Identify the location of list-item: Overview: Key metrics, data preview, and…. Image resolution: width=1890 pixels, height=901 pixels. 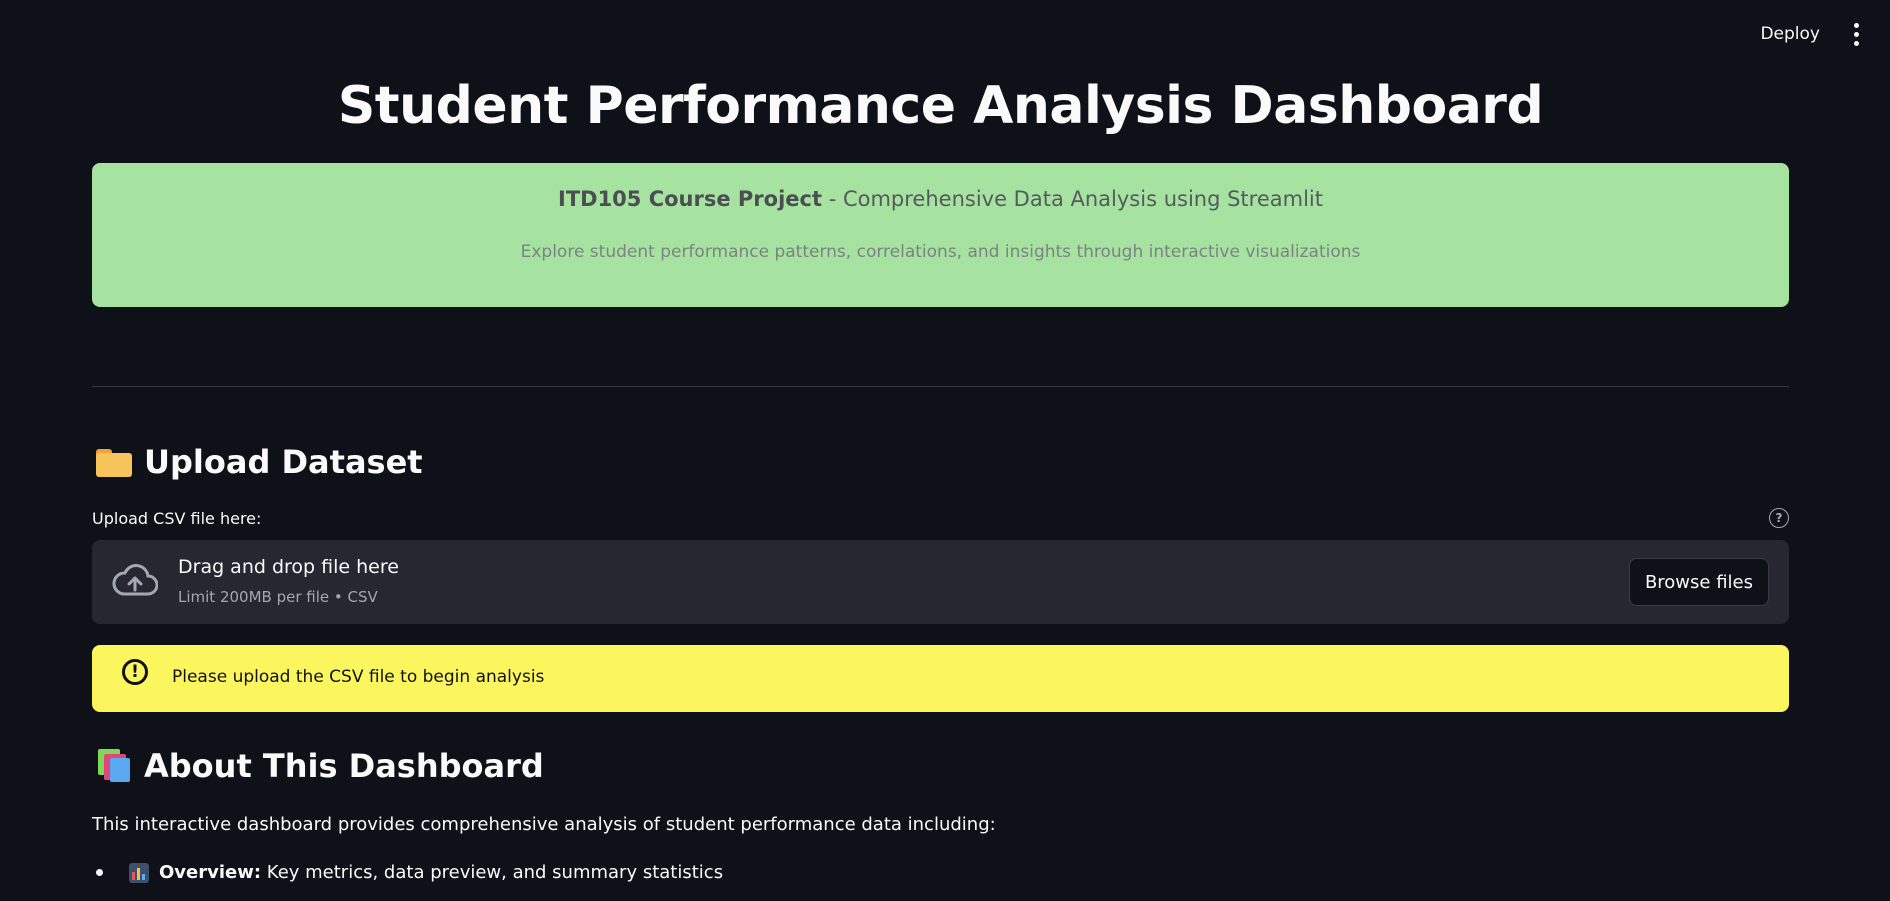
(407, 872).